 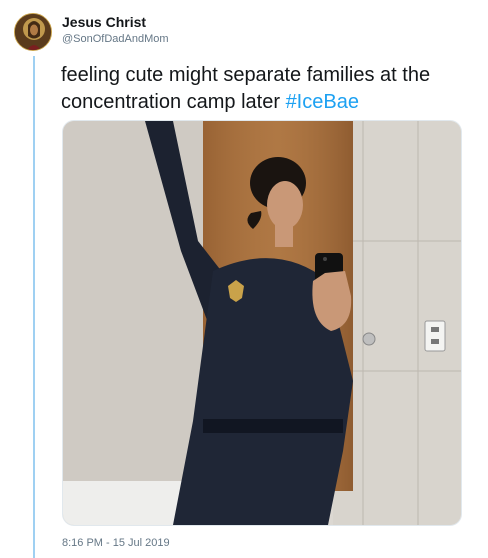 What do you see at coordinates (115, 39) in the screenshot?
I see `author-handle: @SonOfDadAndMom` at bounding box center [115, 39].